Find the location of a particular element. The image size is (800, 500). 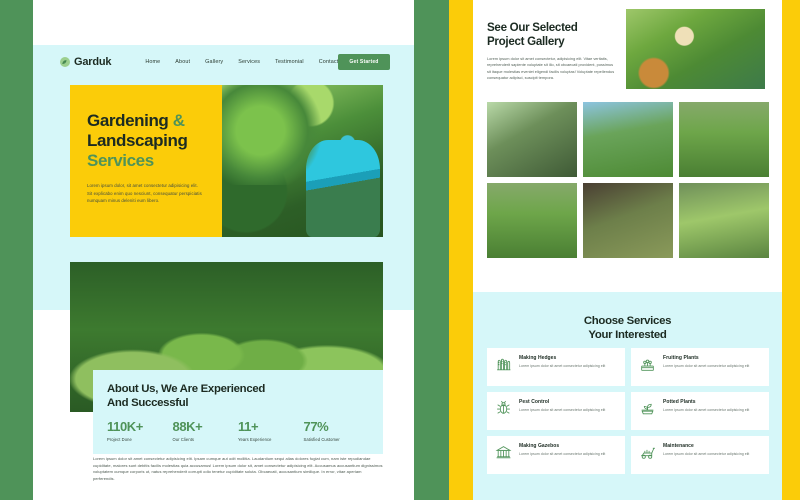

bug-icon is located at coordinates (503, 407).